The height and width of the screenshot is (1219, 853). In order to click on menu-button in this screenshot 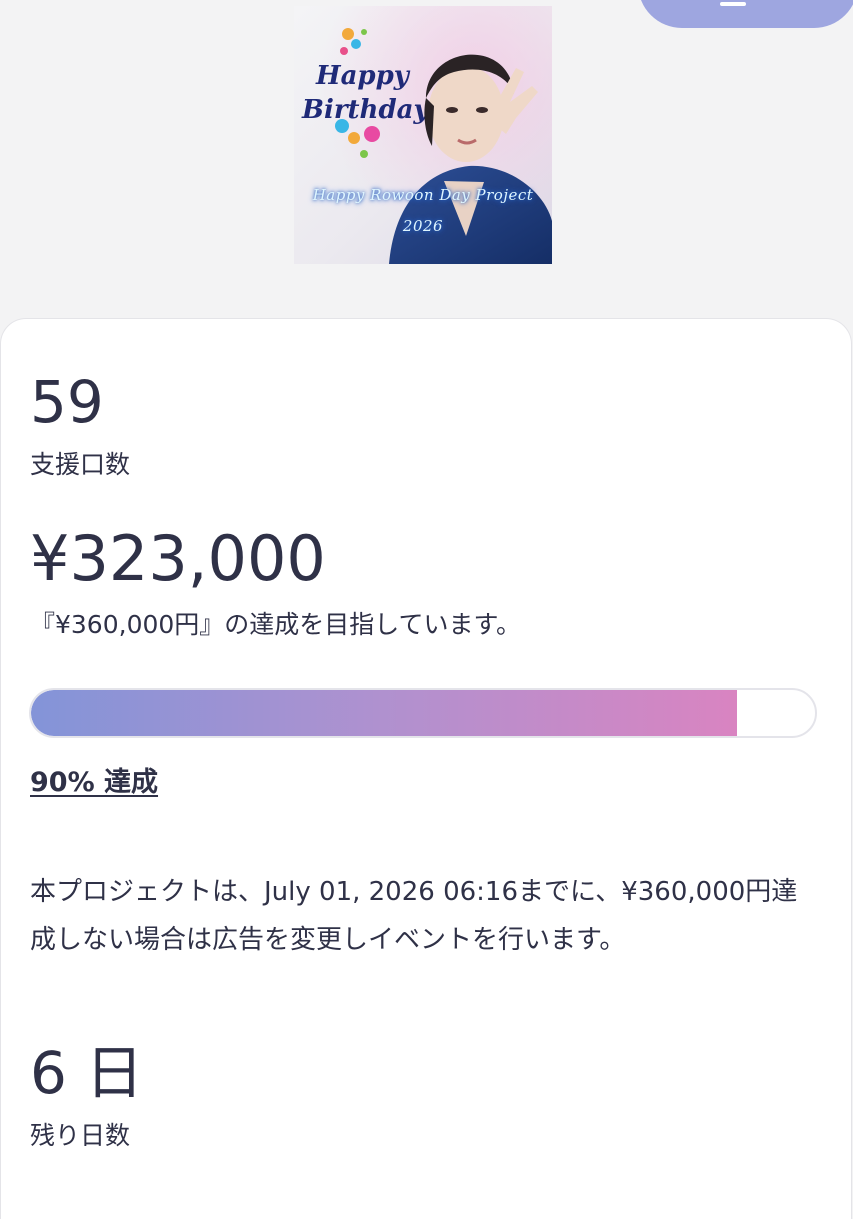, I will do `click(745, 14)`.